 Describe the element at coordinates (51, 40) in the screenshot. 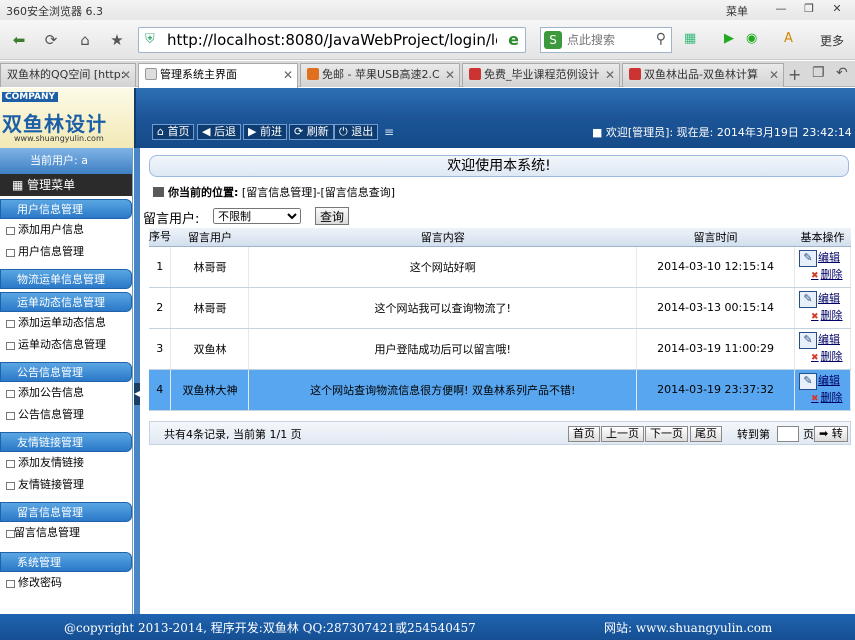

I see `reload-icon: ⟳` at that location.